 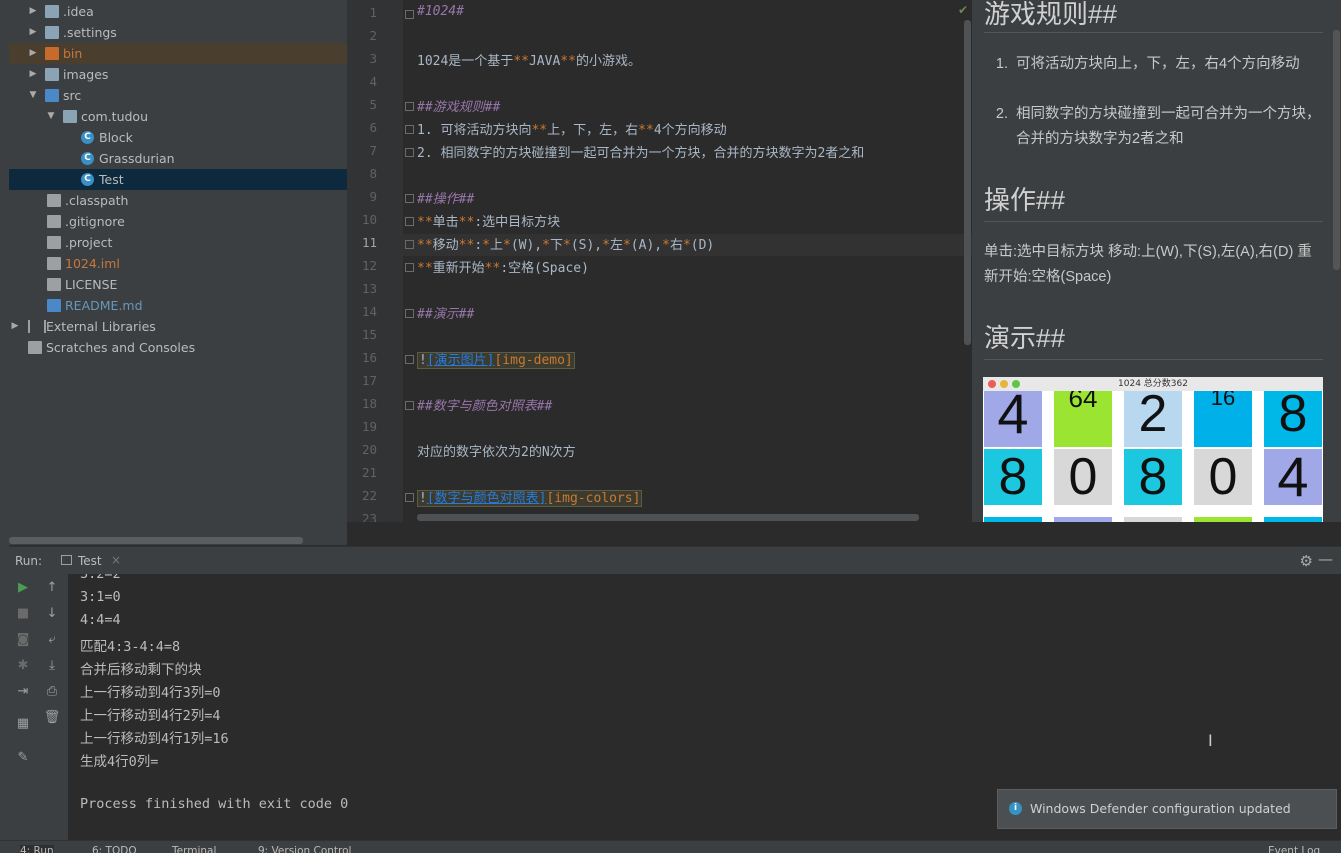 I want to click on run-tab-test: Test ×, so click(x=96, y=561).